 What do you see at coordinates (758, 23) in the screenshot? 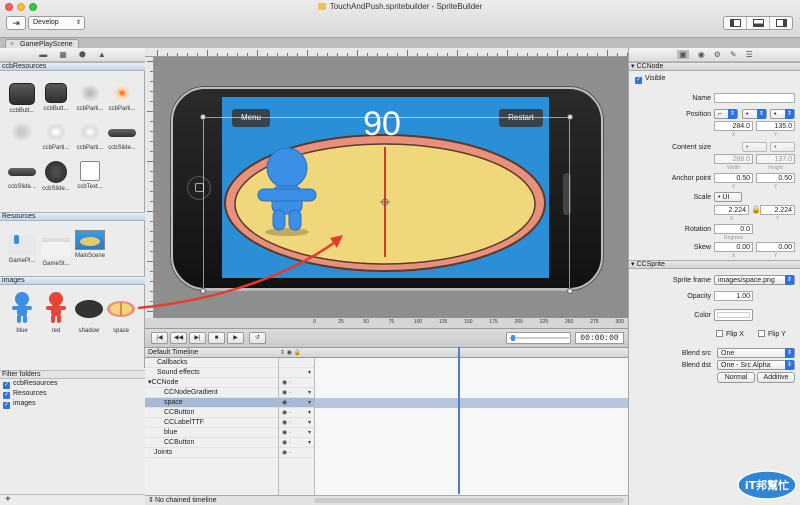
I see `toggle-bottom-panel-button` at bounding box center [758, 23].